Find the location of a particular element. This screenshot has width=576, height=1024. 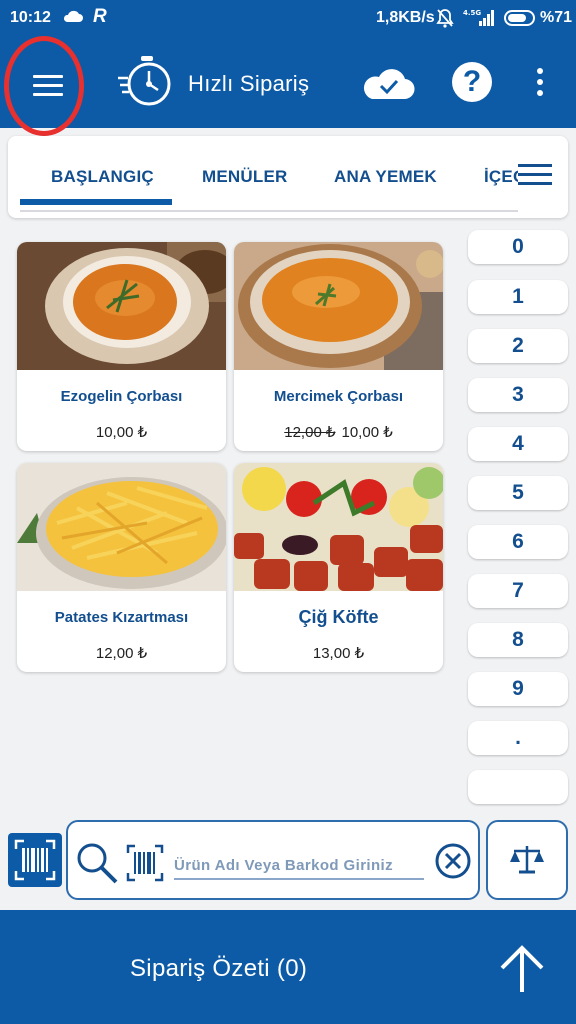

keypad-key-1: 1 is located at coordinates (518, 297).